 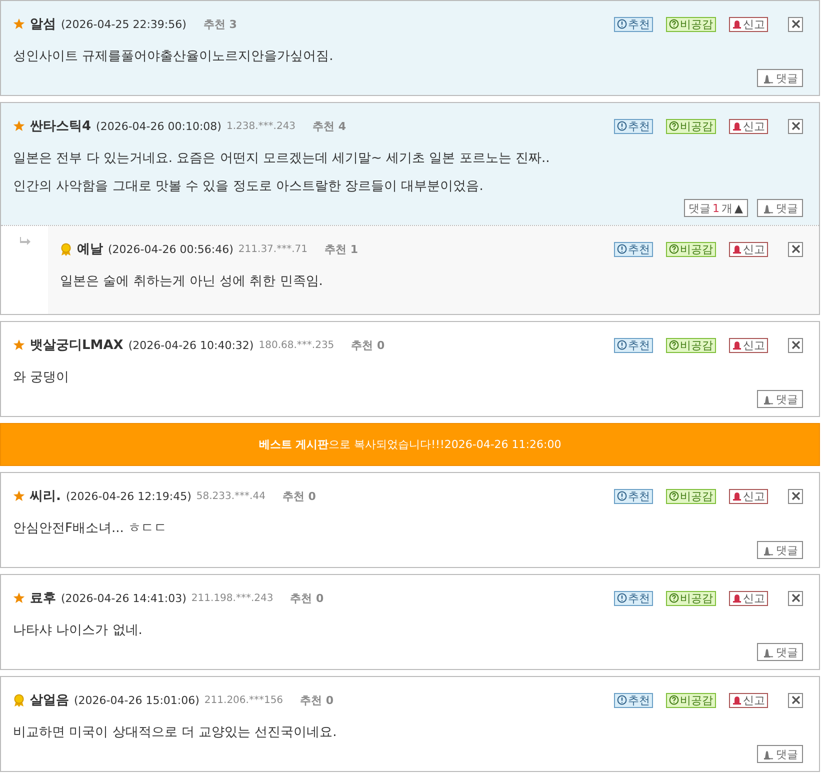 What do you see at coordinates (329, 126) in the screenshot?
I see `recommend-count: 추천 4` at bounding box center [329, 126].